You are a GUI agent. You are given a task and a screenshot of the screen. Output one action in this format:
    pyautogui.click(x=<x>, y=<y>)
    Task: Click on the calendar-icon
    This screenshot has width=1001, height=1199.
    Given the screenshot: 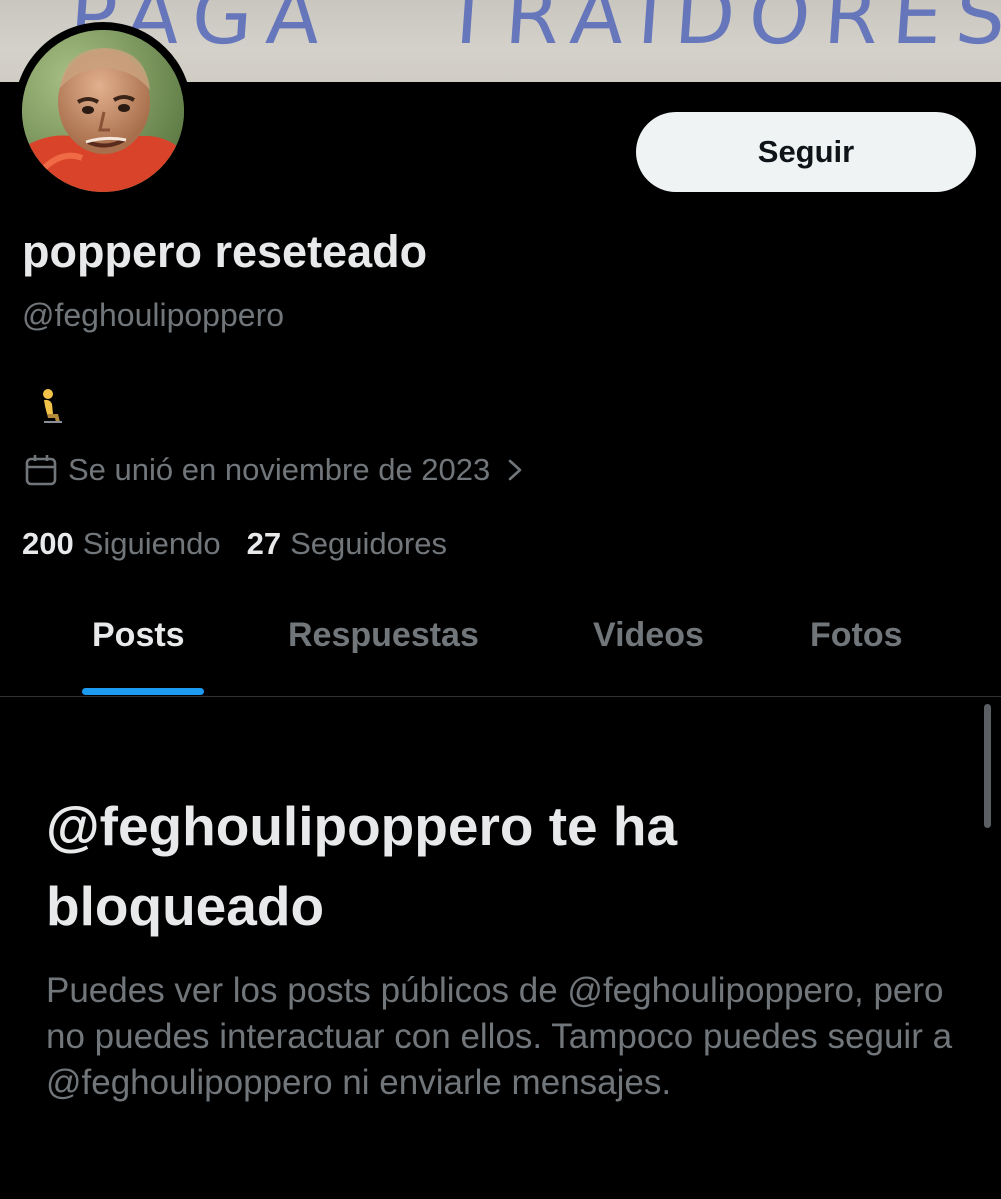 What is the action you would take?
    pyautogui.click(x=41, y=470)
    